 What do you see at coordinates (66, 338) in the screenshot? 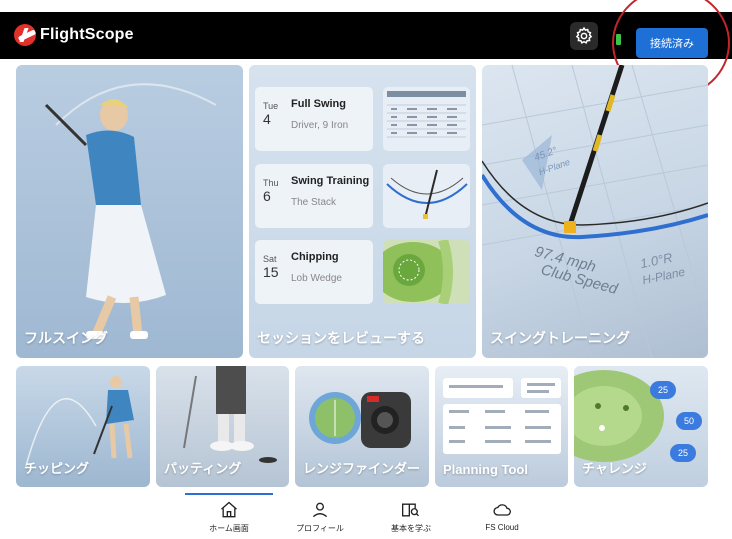
I see `tile-label-full-swing: フルスイング` at bounding box center [66, 338].